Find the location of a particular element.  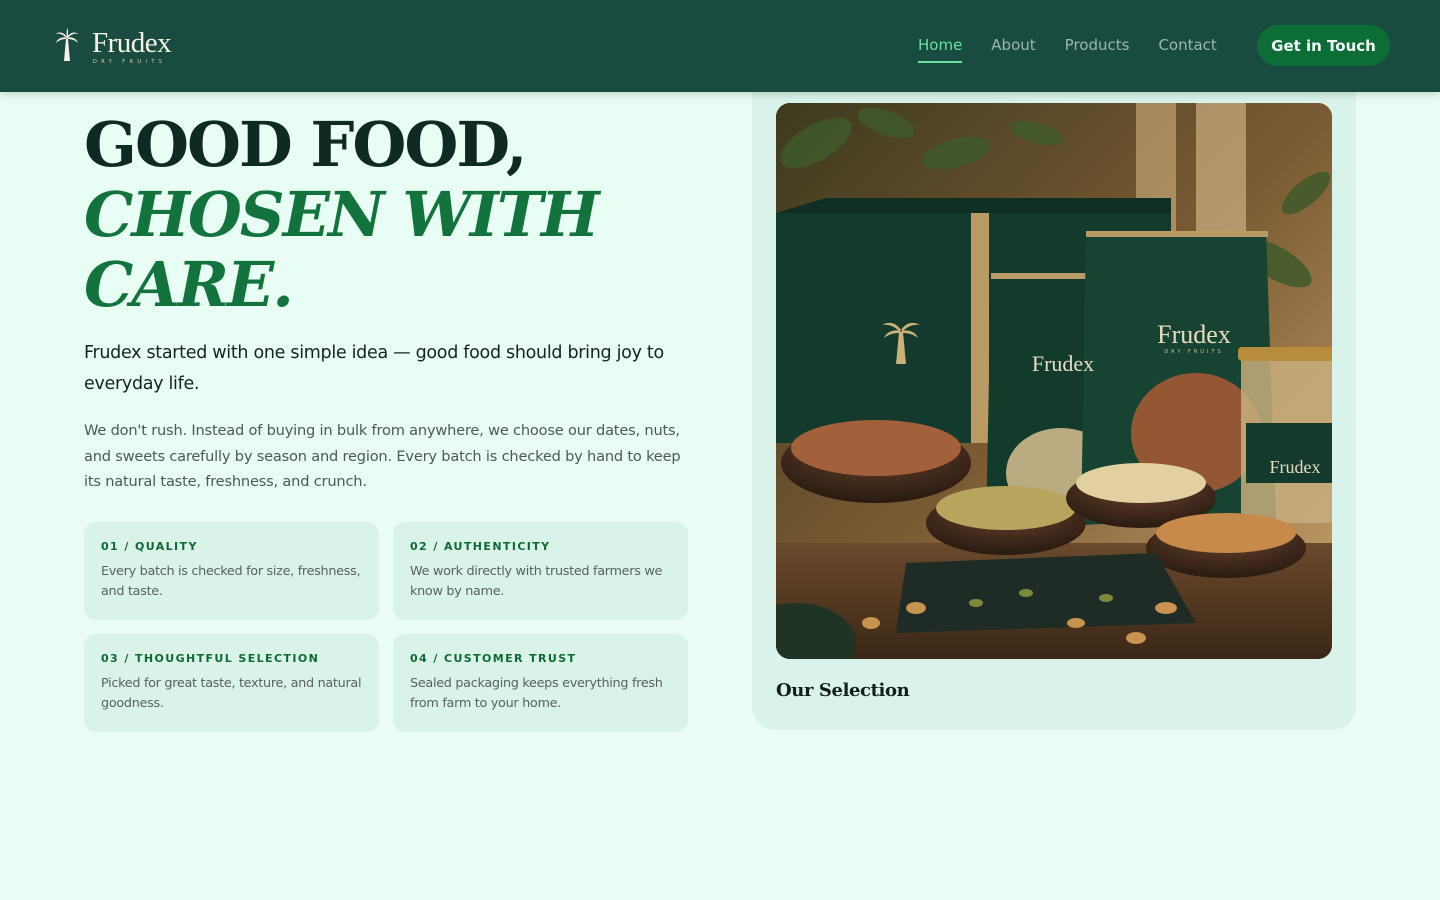

feature-heading: 02 / AUTHENTICITY is located at coordinates (480, 546).